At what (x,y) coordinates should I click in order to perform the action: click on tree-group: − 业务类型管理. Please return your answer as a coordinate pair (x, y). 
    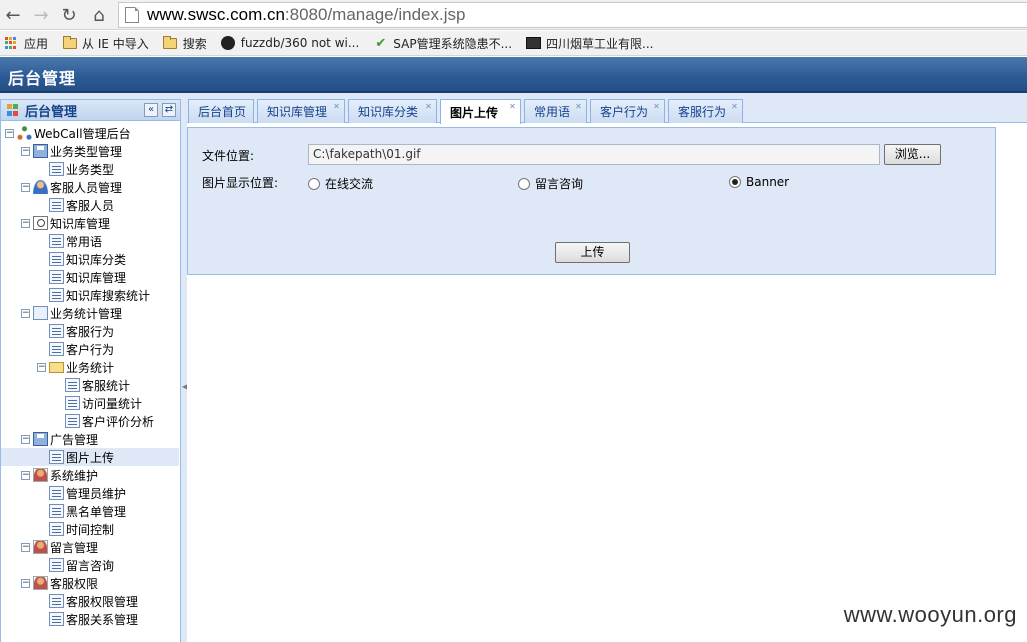
    Looking at the image, I should click on (90, 151).